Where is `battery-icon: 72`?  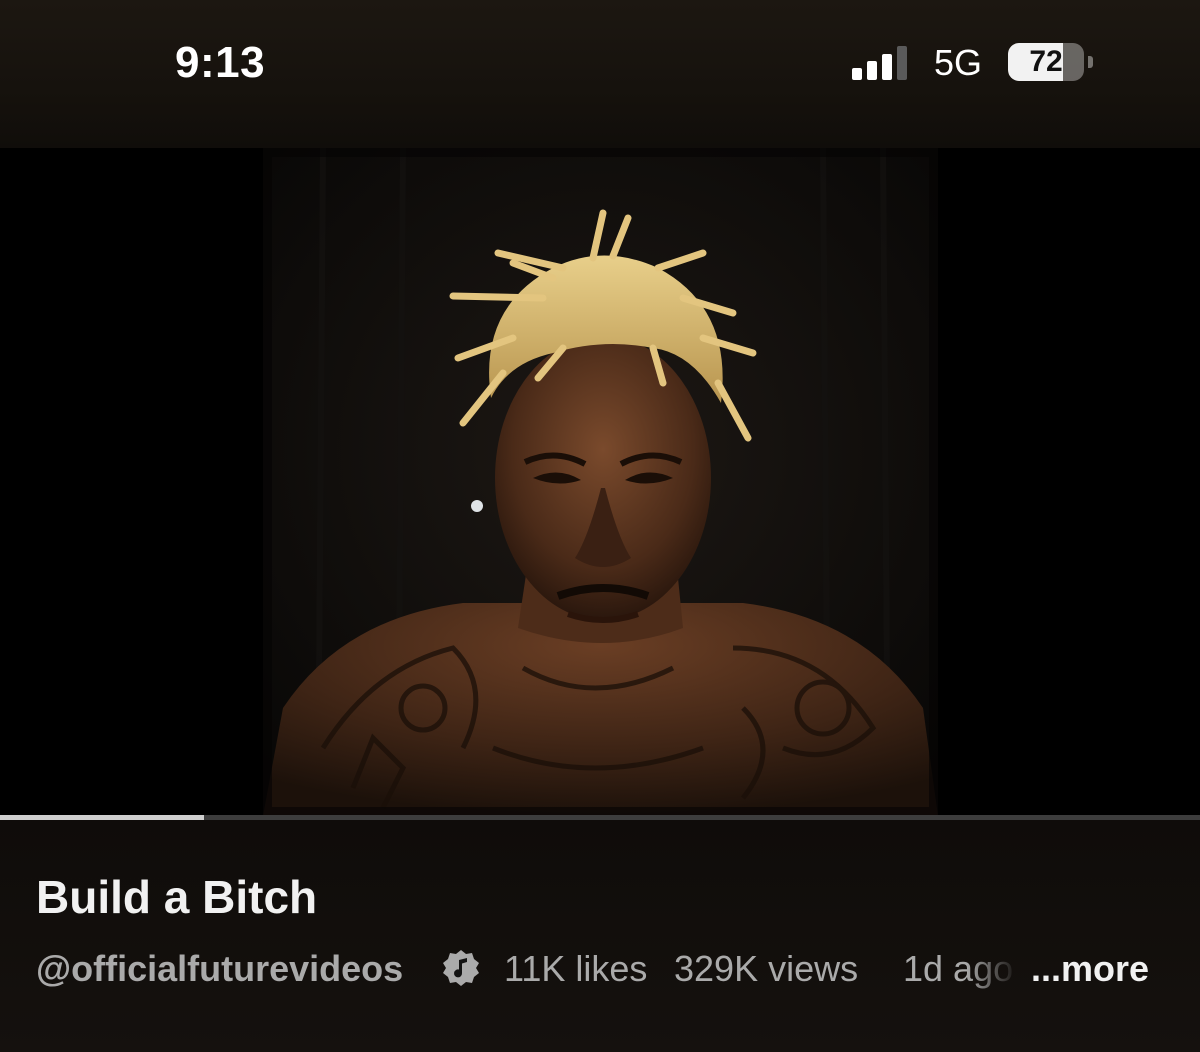 battery-icon: 72 is located at coordinates (1050, 62).